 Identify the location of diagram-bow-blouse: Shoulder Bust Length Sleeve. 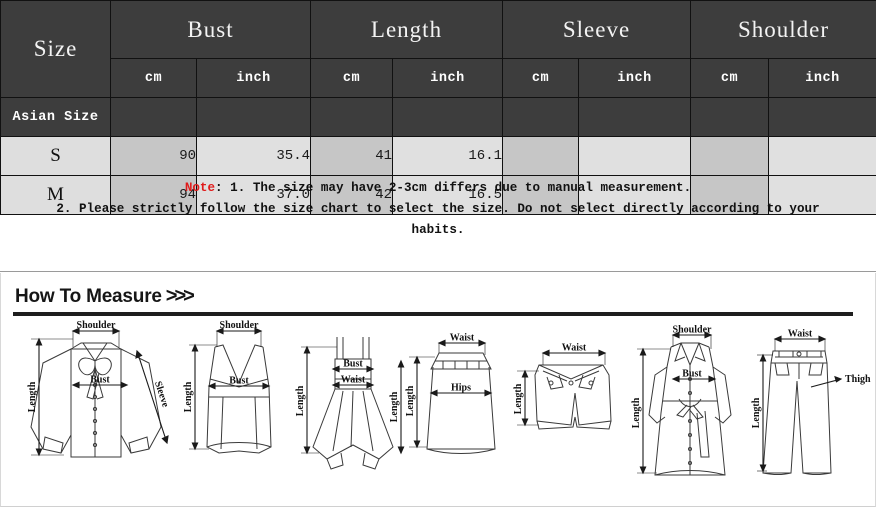
(94, 399).